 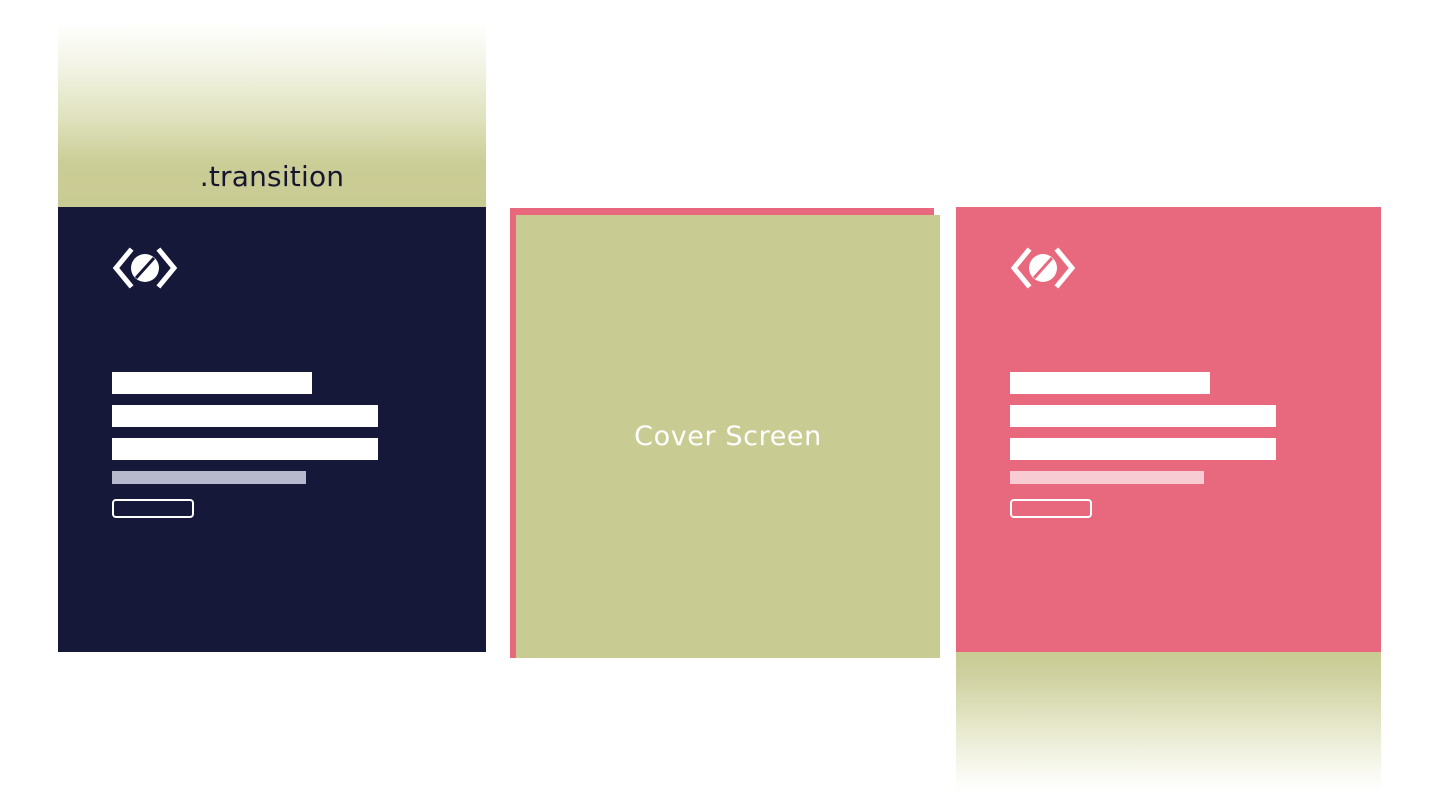 What do you see at coordinates (272, 176) in the screenshot?
I see `transition-title: .transition` at bounding box center [272, 176].